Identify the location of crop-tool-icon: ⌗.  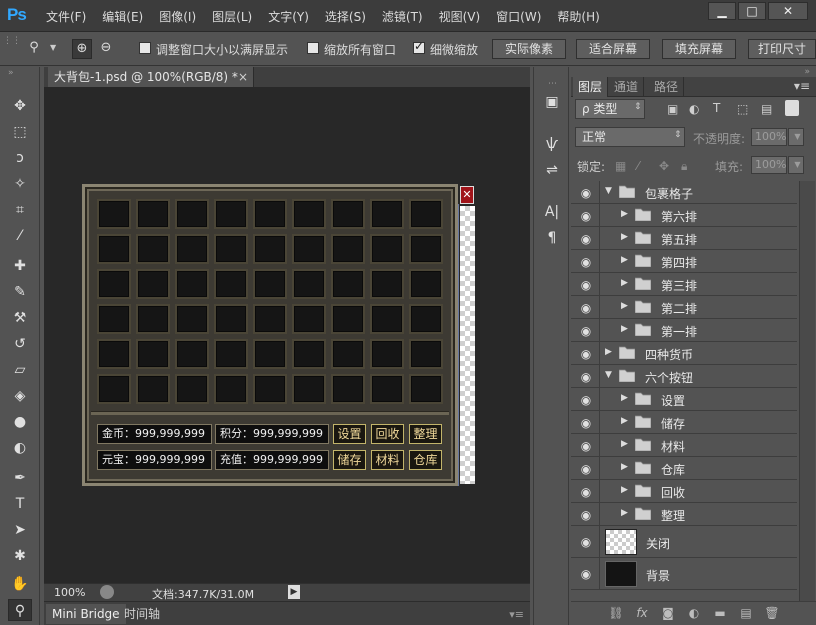
(20, 210).